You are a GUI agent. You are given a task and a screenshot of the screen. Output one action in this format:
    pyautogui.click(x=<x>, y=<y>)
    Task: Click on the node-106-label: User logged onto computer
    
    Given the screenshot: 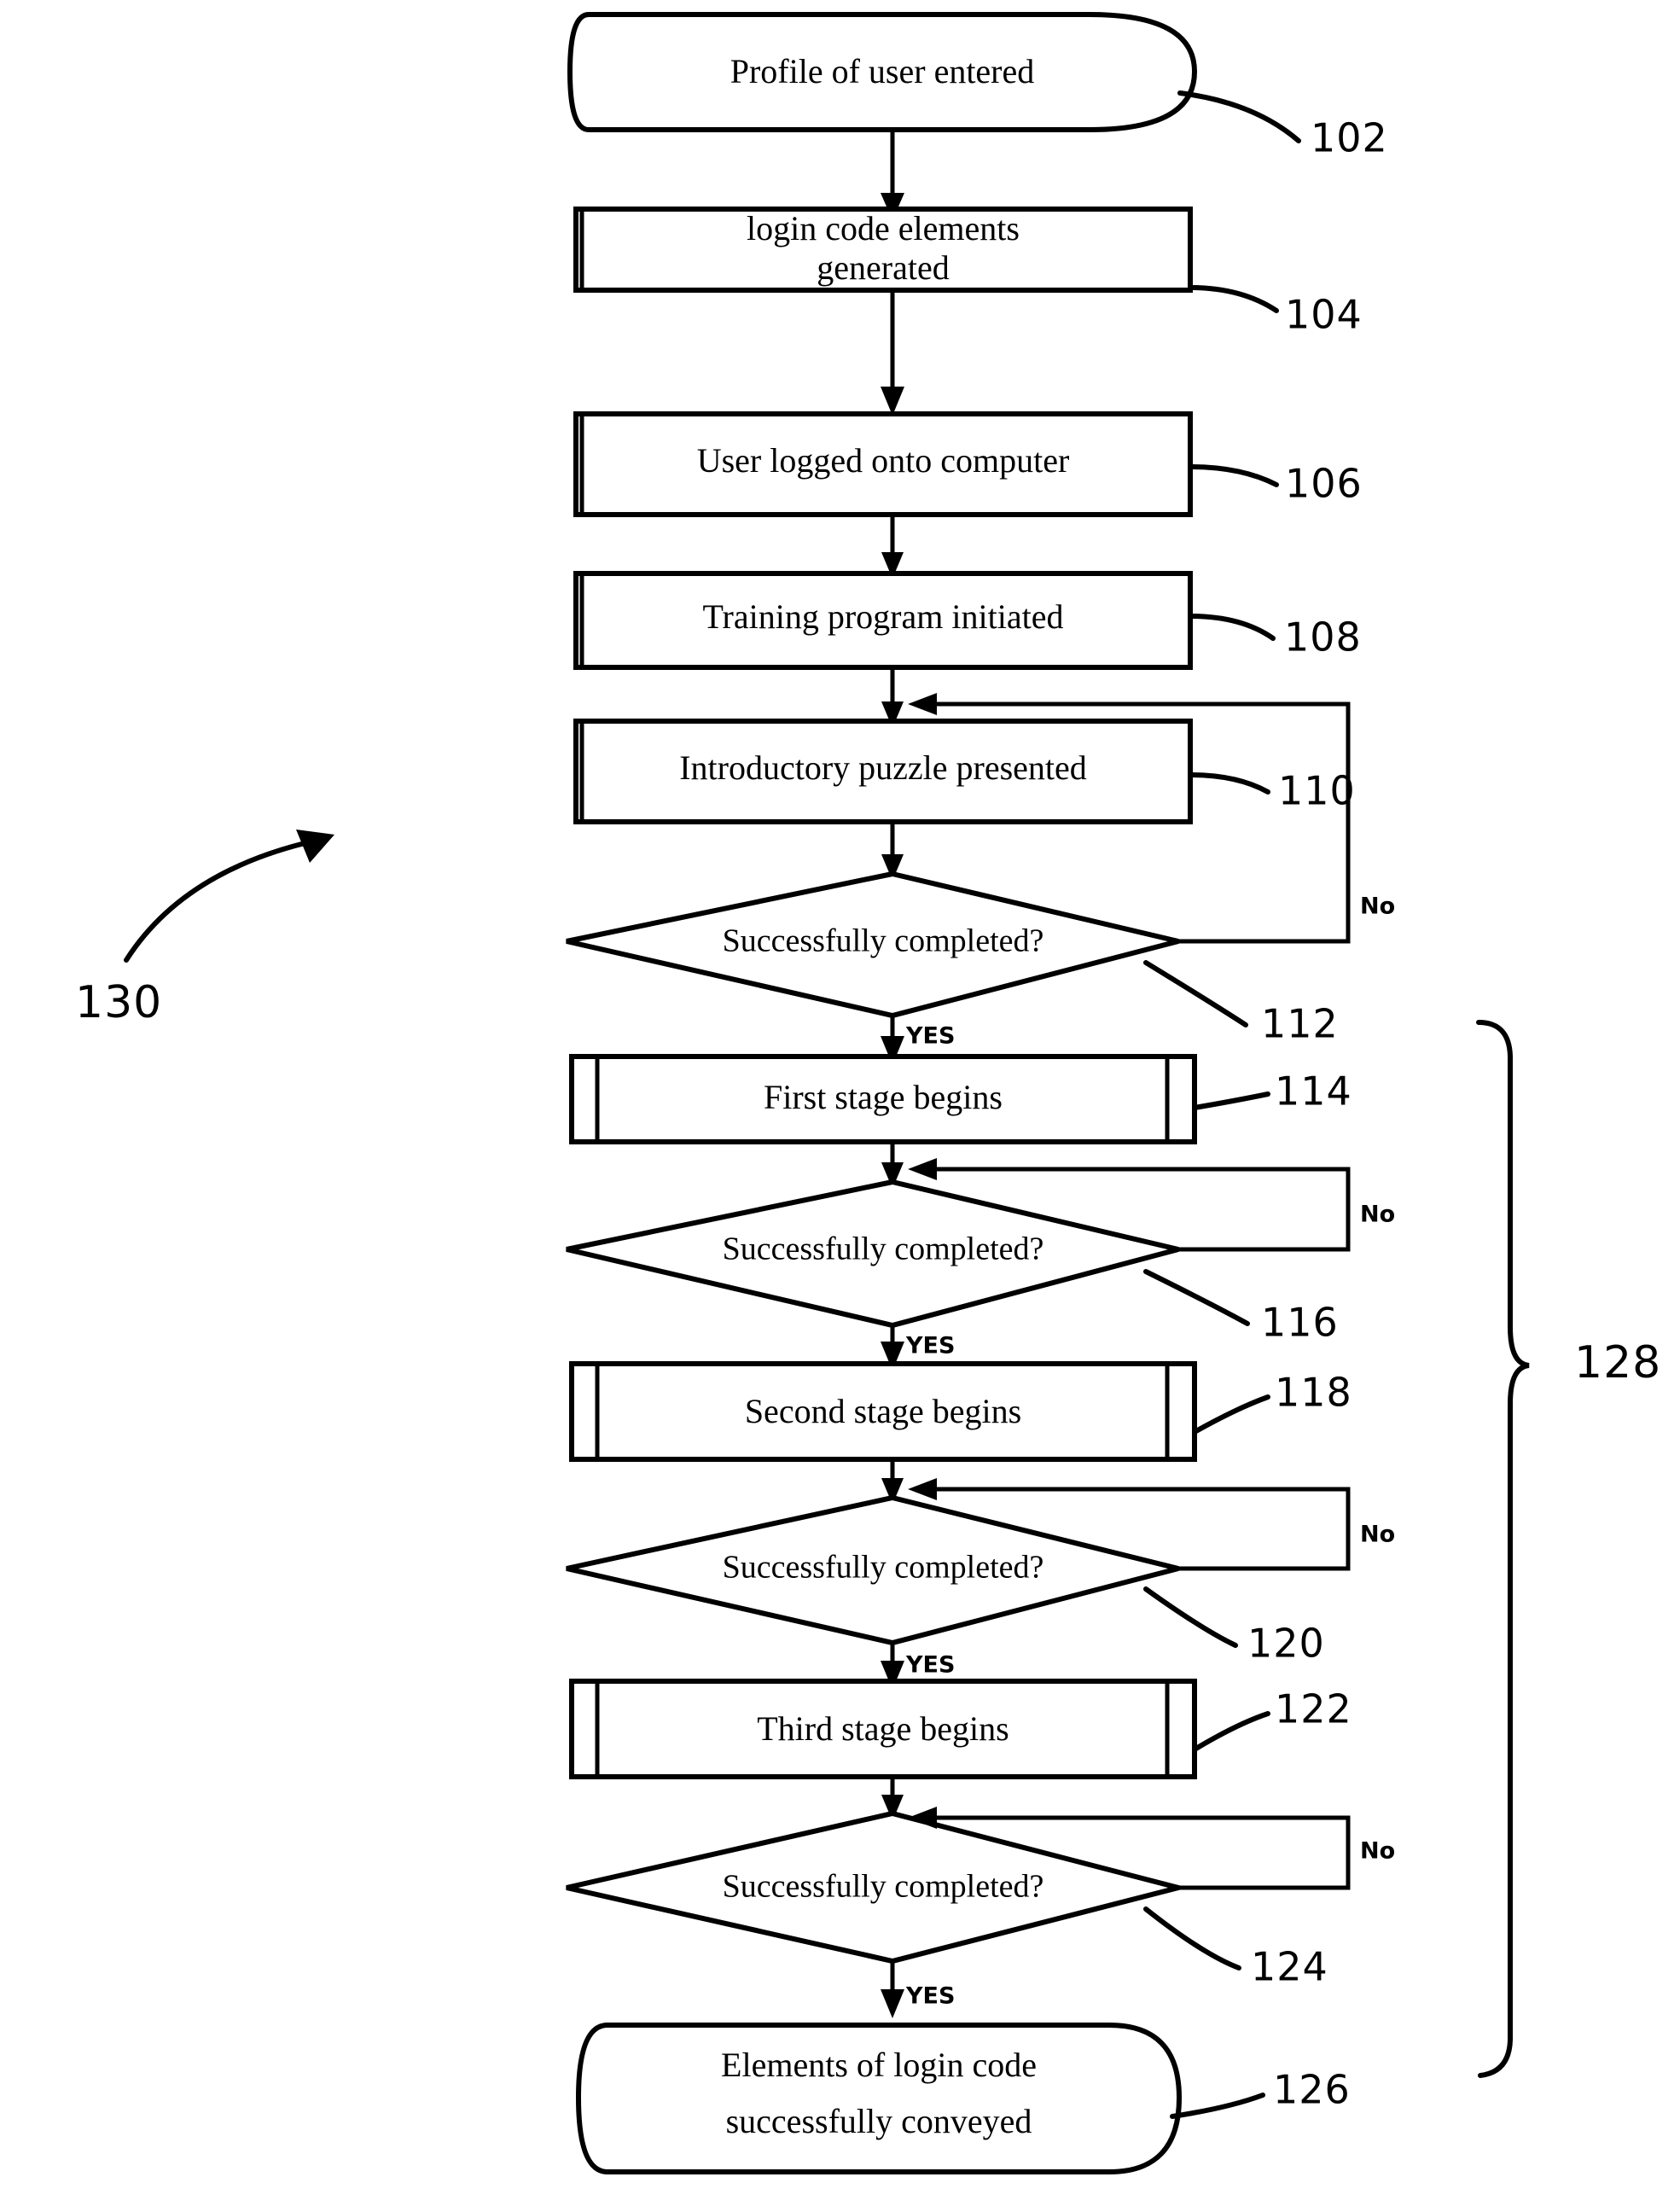 What is the action you would take?
    pyautogui.click(x=883, y=460)
    